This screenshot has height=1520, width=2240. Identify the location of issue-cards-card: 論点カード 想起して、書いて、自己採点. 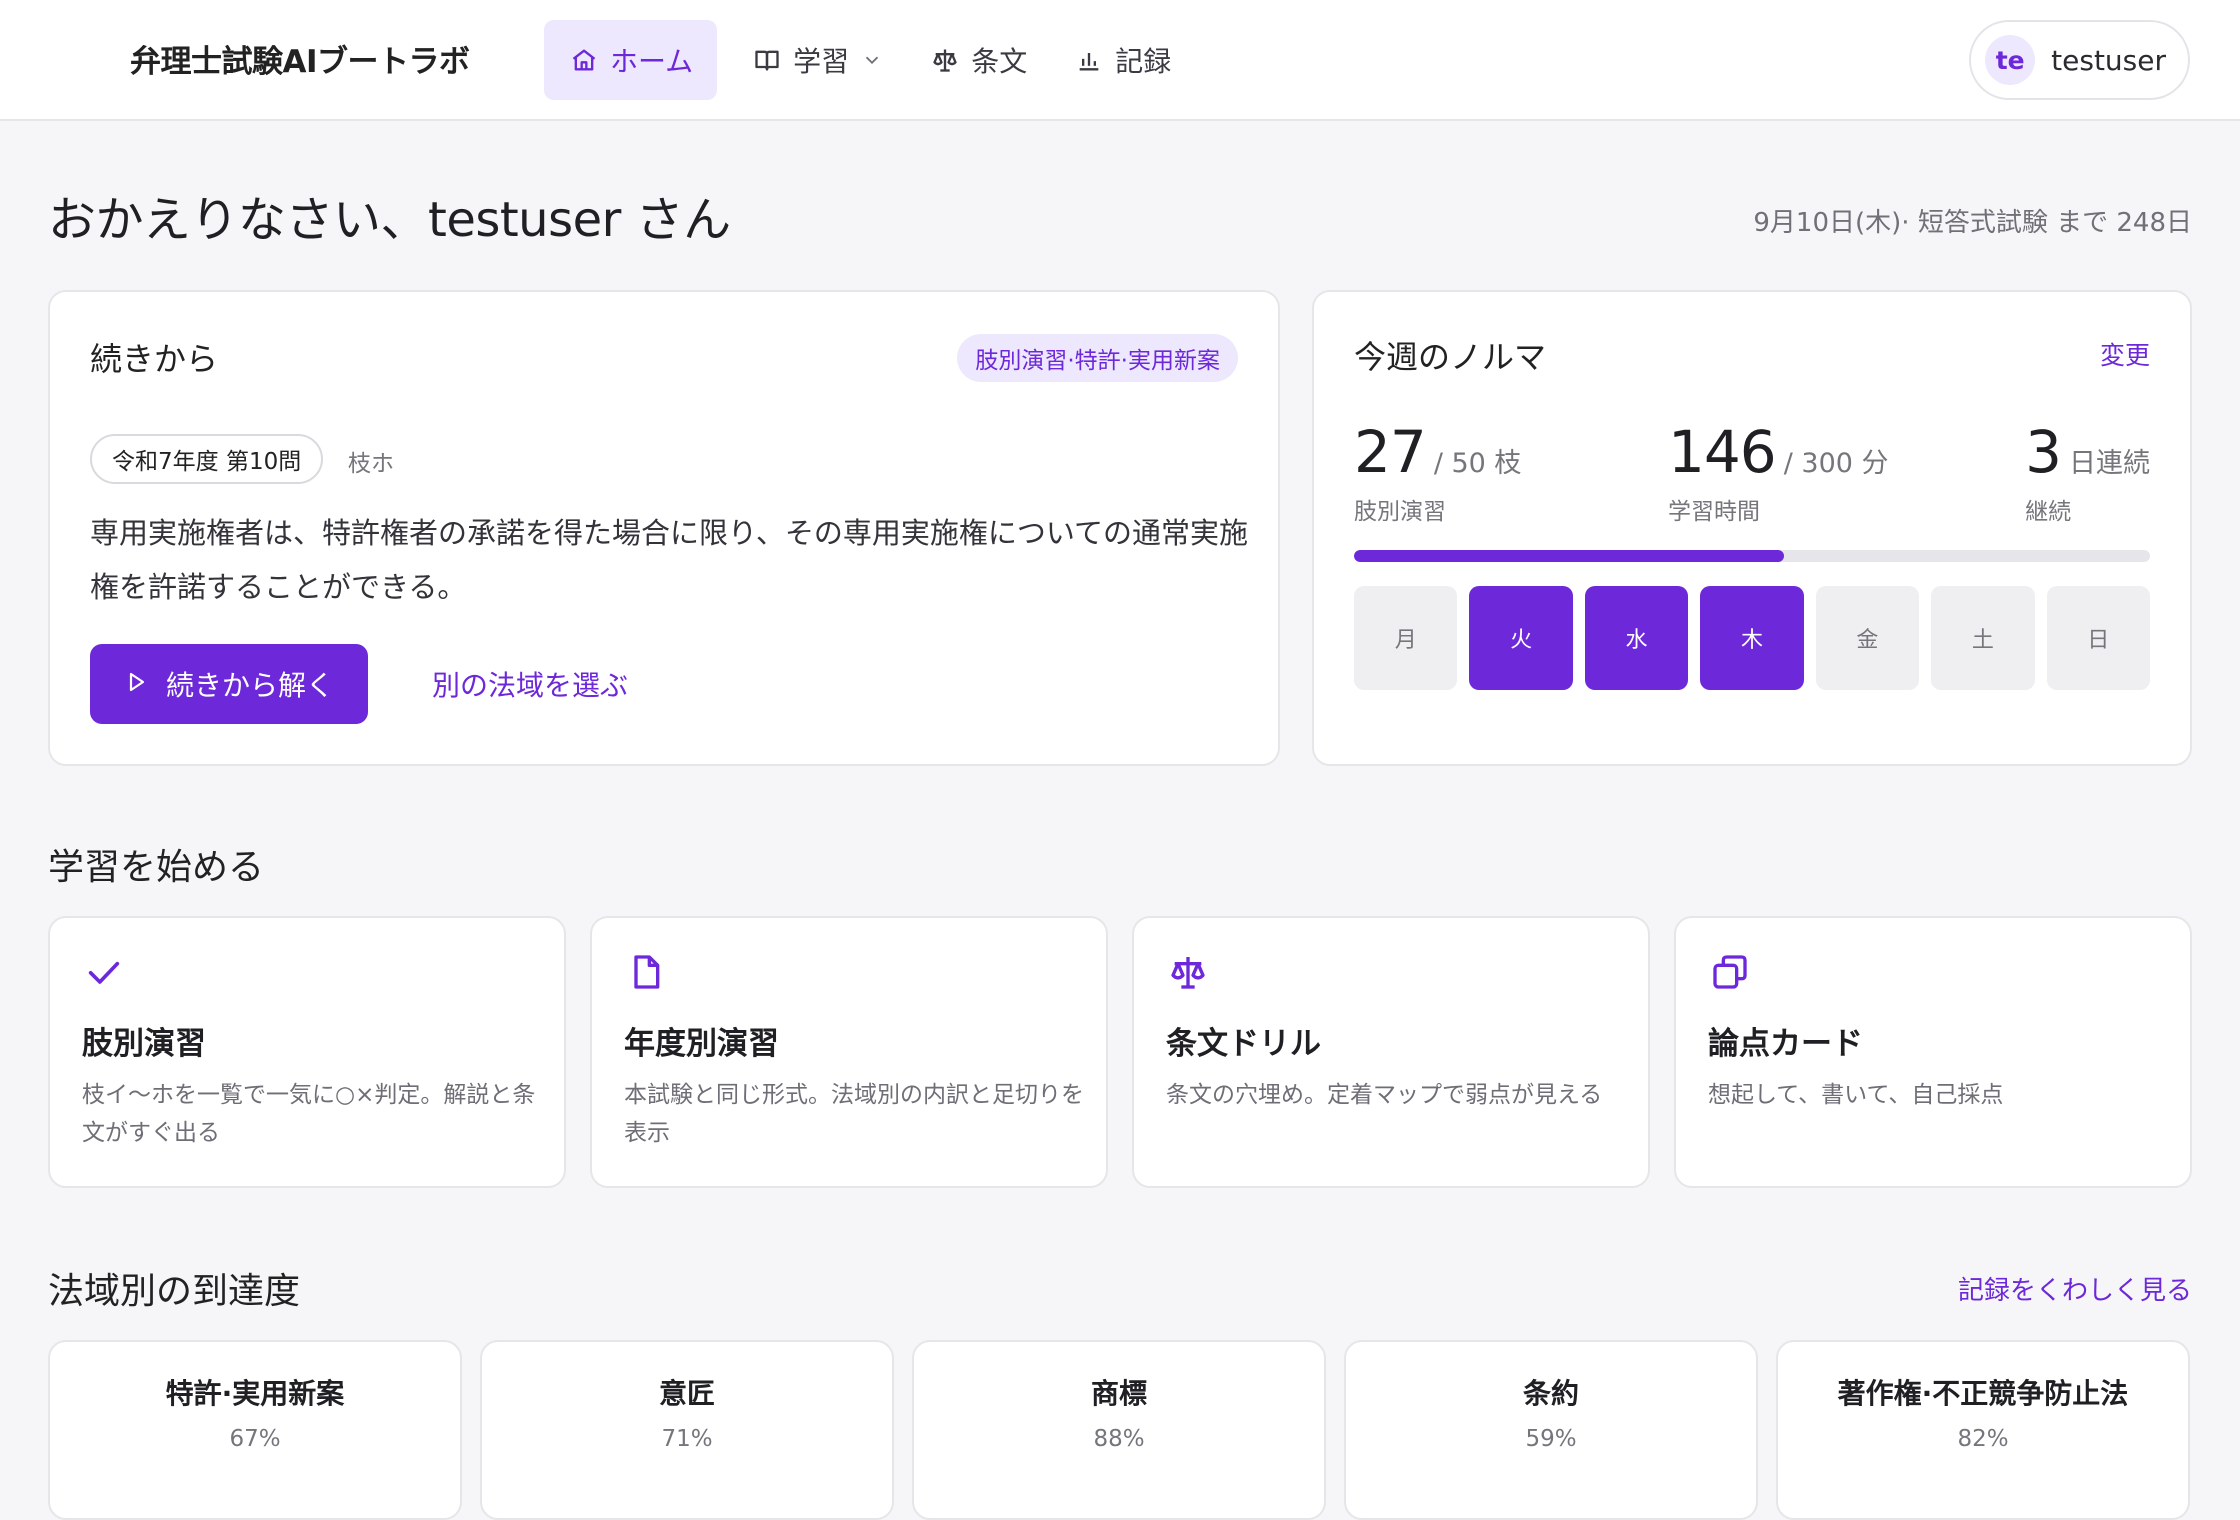
(1933, 1052).